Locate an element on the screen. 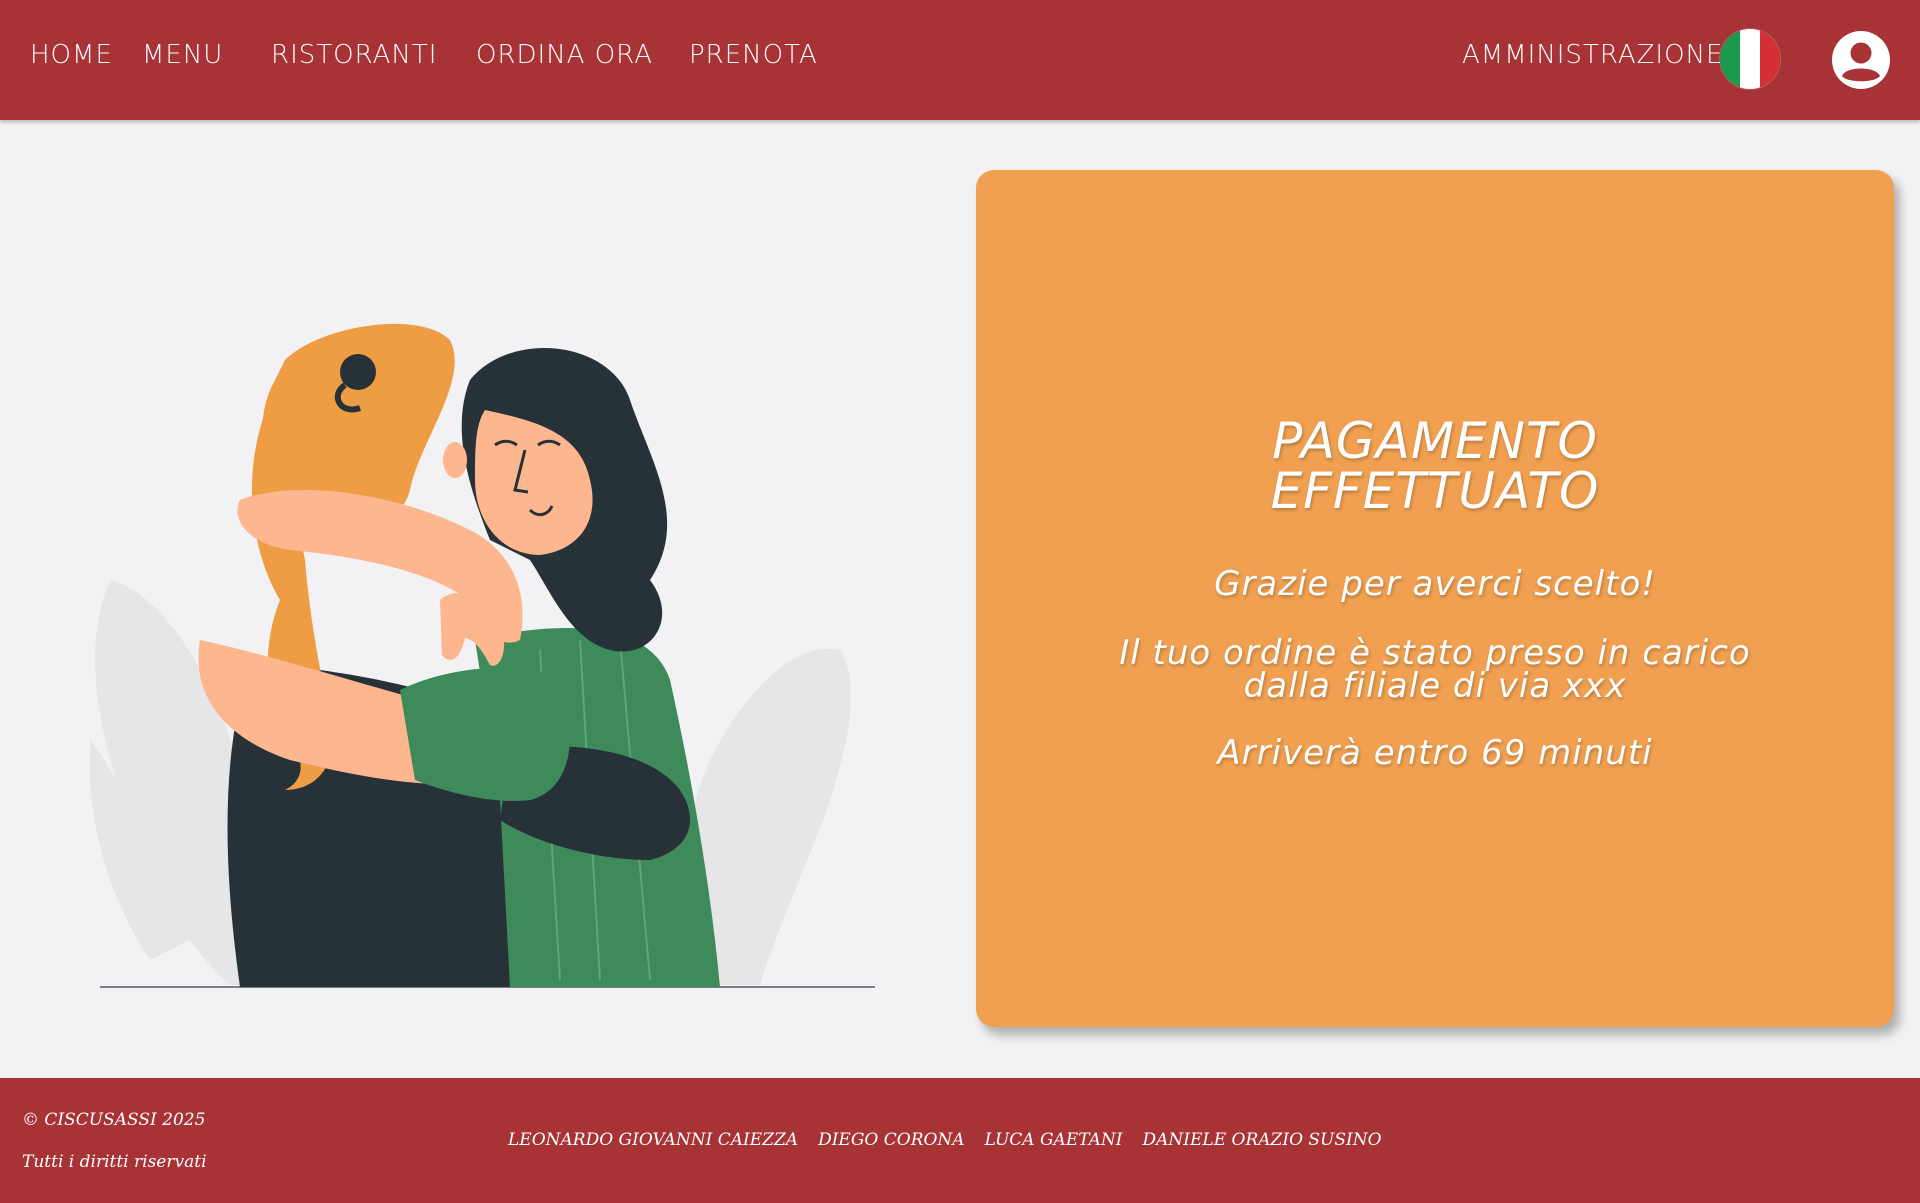 The height and width of the screenshot is (1203, 1920). order-message-line-1: Il tuo ordine è stato preso in carico is located at coordinates (1435, 653).